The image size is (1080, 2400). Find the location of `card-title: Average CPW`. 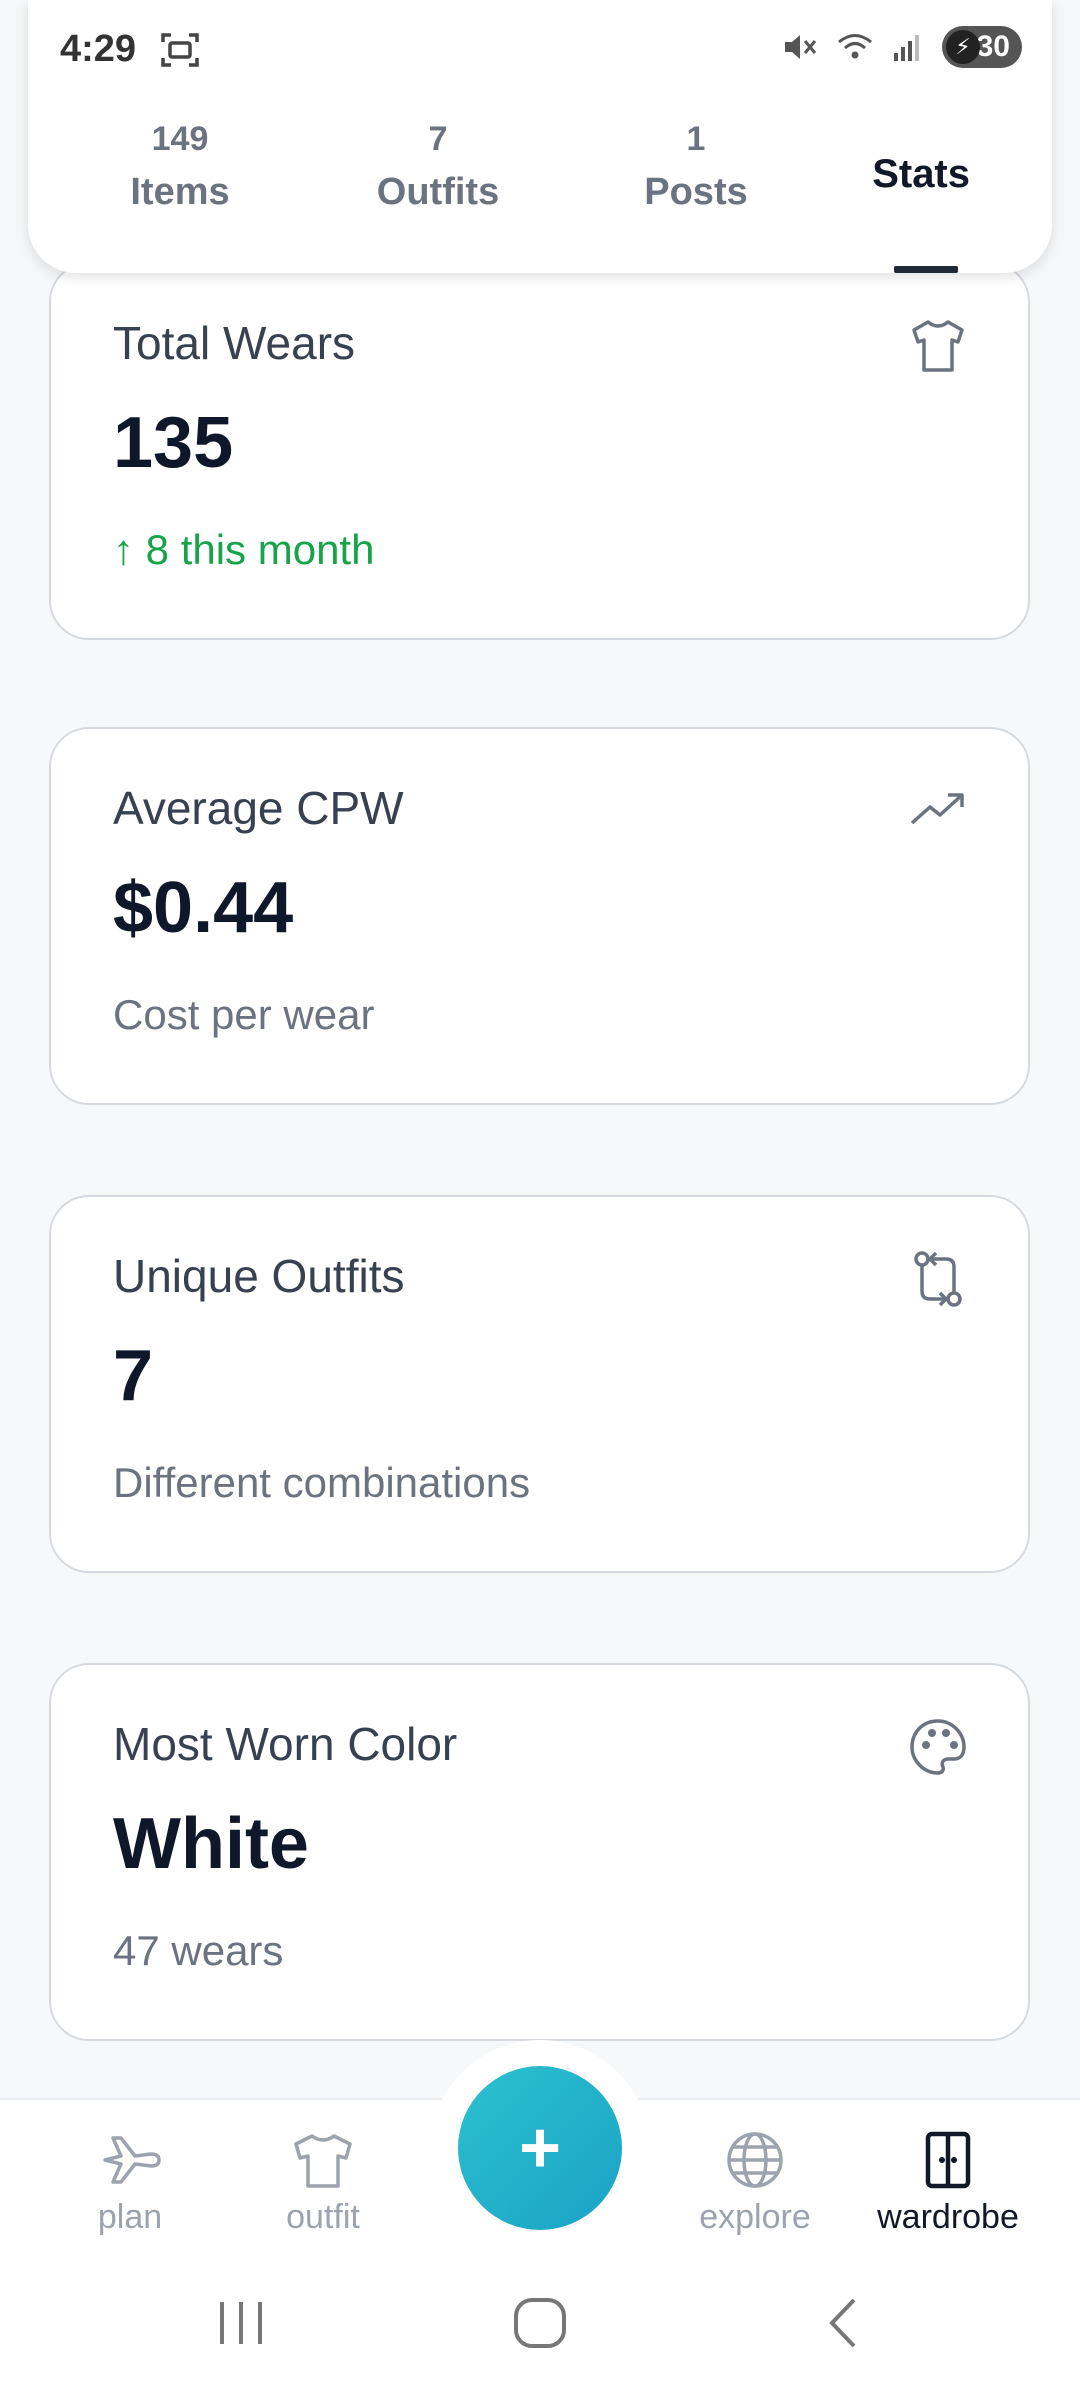

card-title: Average CPW is located at coordinates (258, 808).